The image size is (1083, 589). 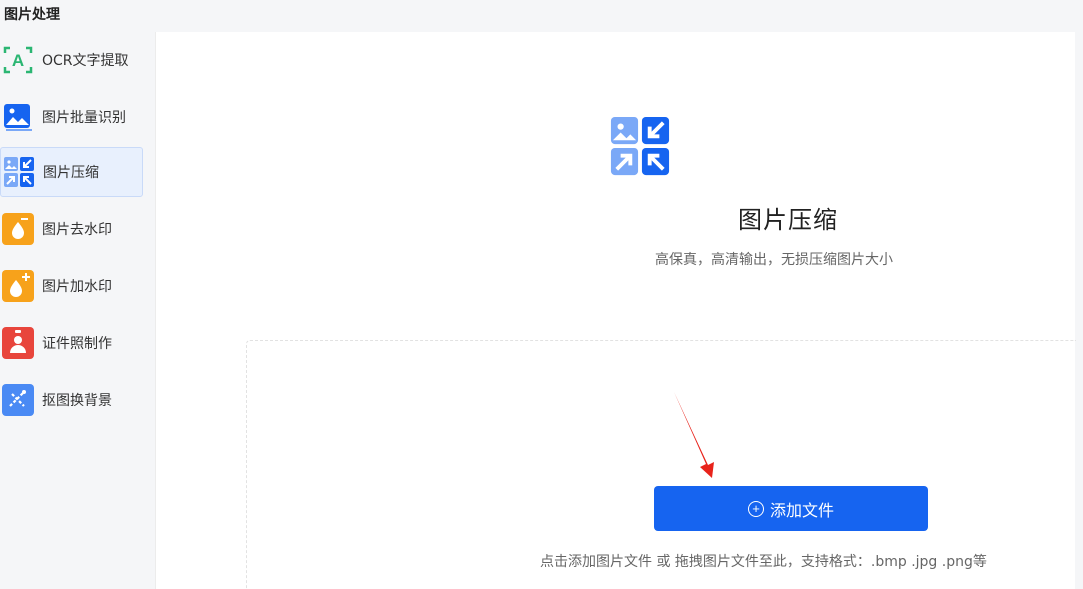 I want to click on sidebar-item-ocr: A OCR文字提取, so click(x=71, y=60).